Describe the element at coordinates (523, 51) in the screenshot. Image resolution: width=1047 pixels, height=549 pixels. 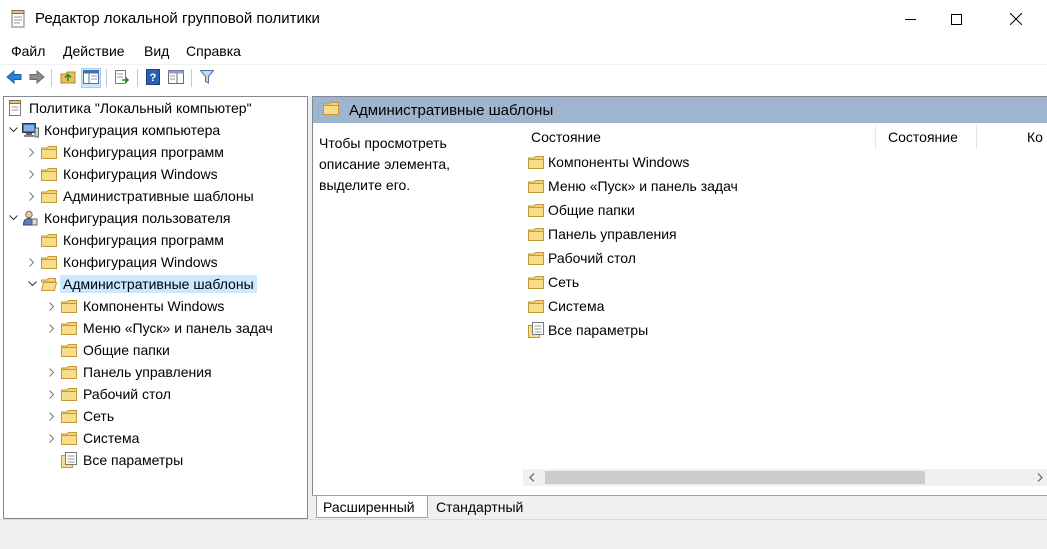
I see `menu-bar: Файл Действие Вид Справка` at that location.